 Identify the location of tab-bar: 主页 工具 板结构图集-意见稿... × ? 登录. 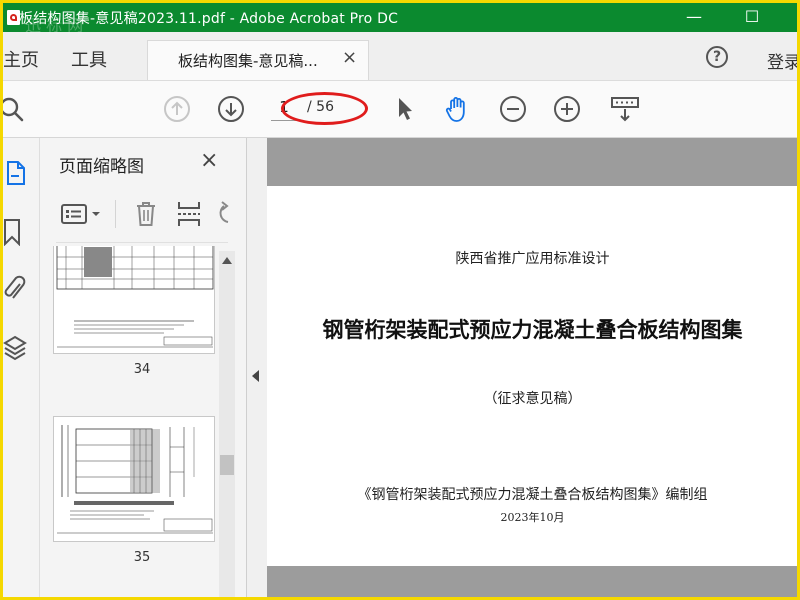
(400, 56).